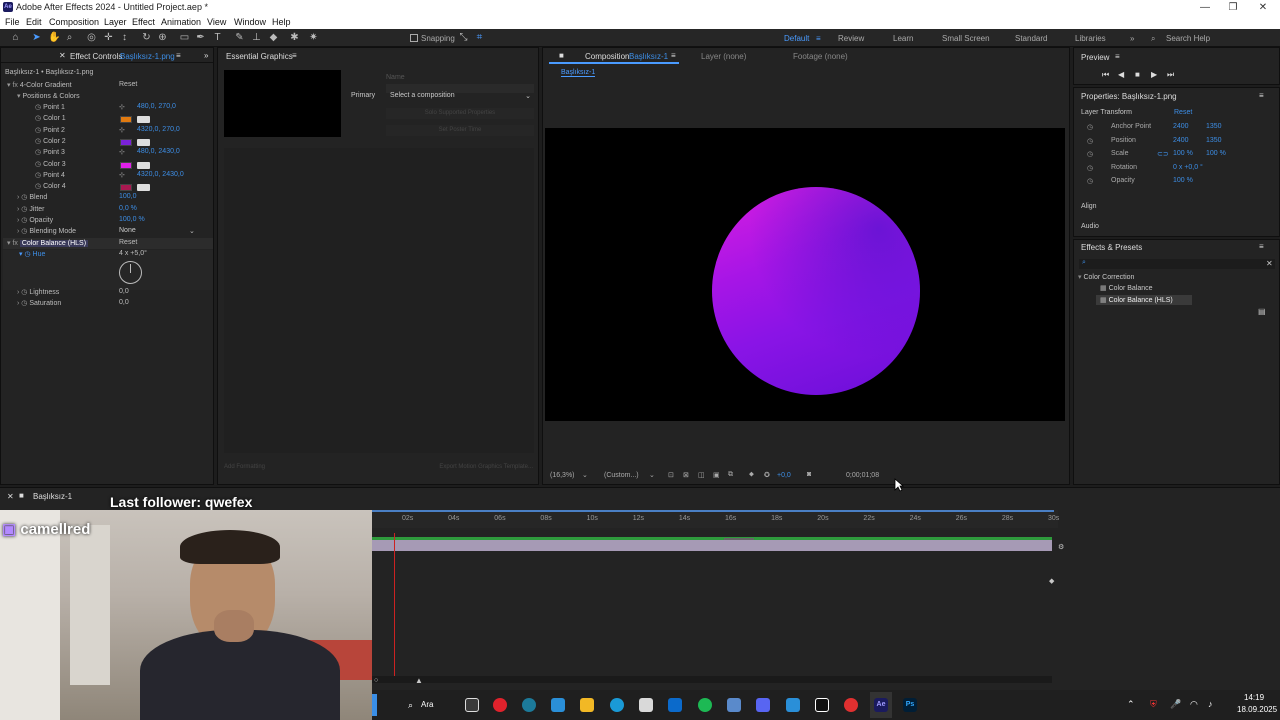 The image size is (1280, 720). What do you see at coordinates (15, 37) in the screenshot?
I see `home-icon: ⌂` at bounding box center [15, 37].